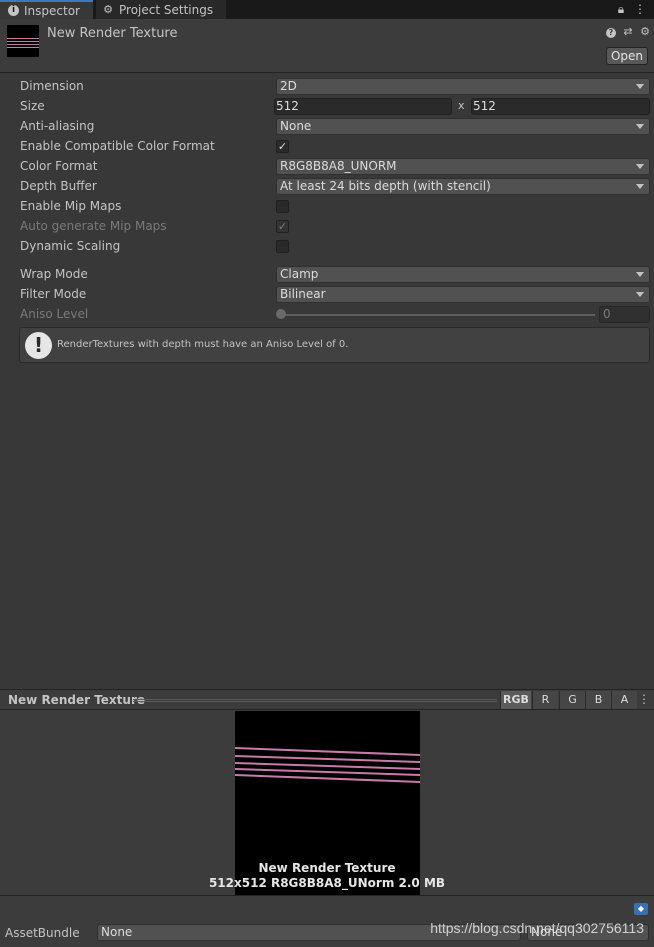 This screenshot has width=654, height=947. What do you see at coordinates (327, 883) in the screenshot?
I see `preview-texture-info: 512x512 R8G8B8A8_UNorm 2.0 MB` at bounding box center [327, 883].